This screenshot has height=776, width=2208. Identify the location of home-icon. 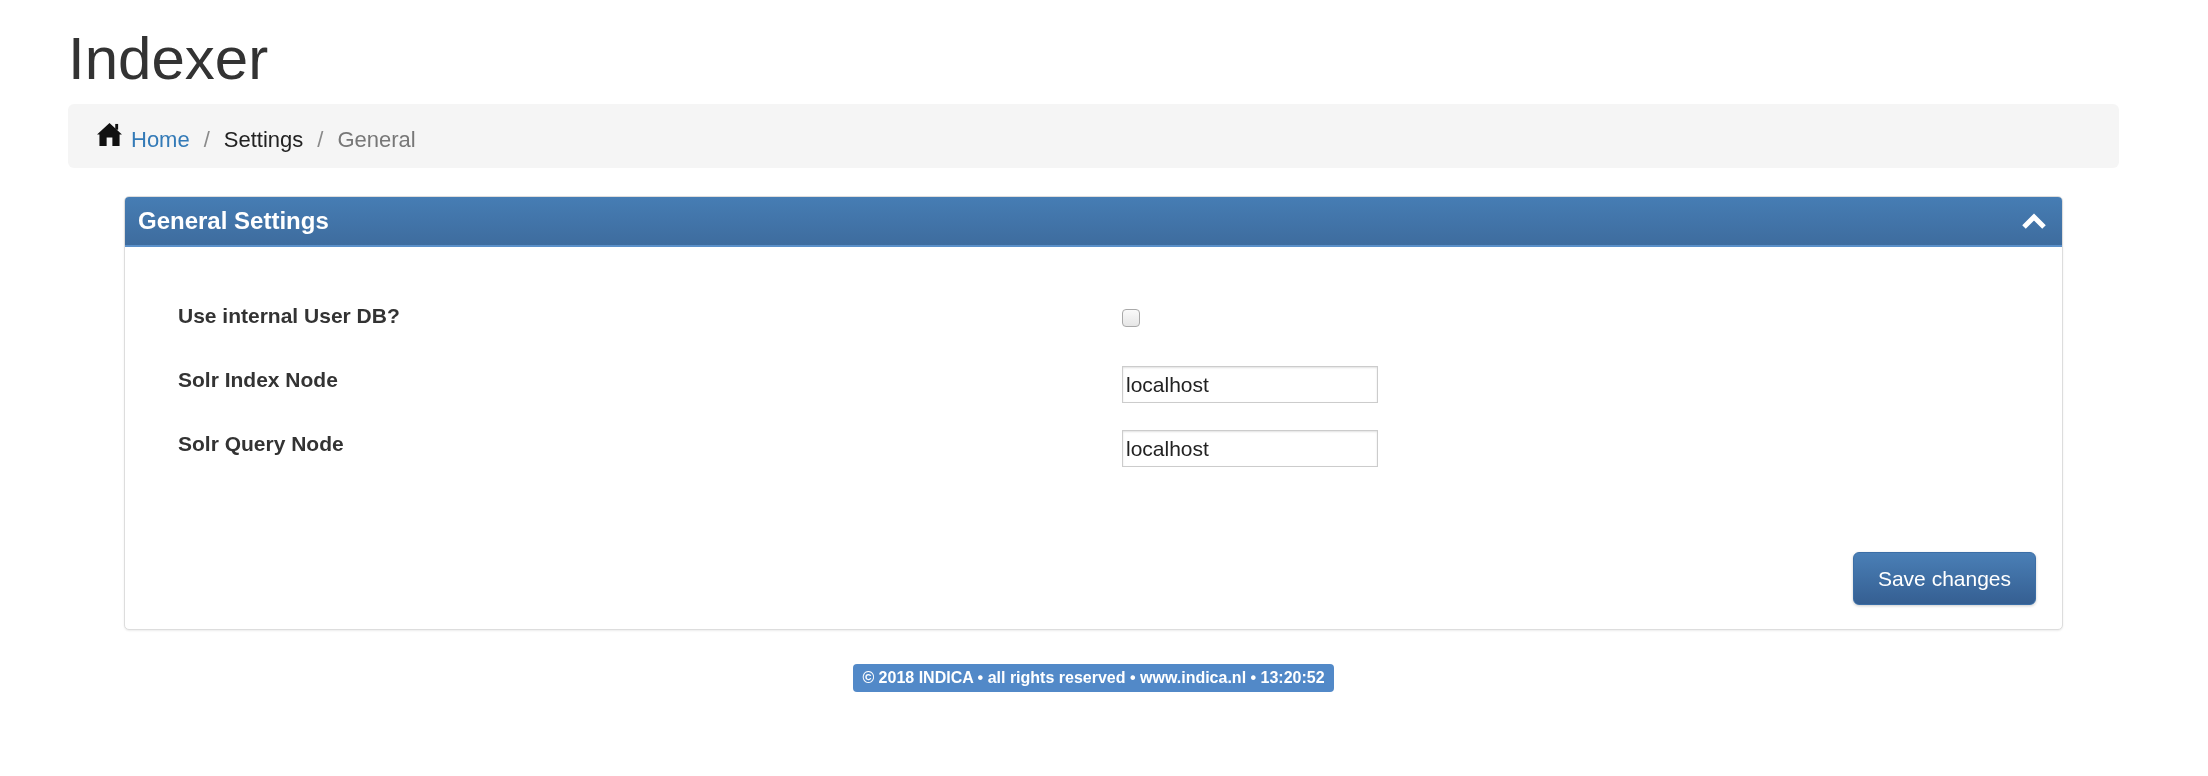
(109, 134).